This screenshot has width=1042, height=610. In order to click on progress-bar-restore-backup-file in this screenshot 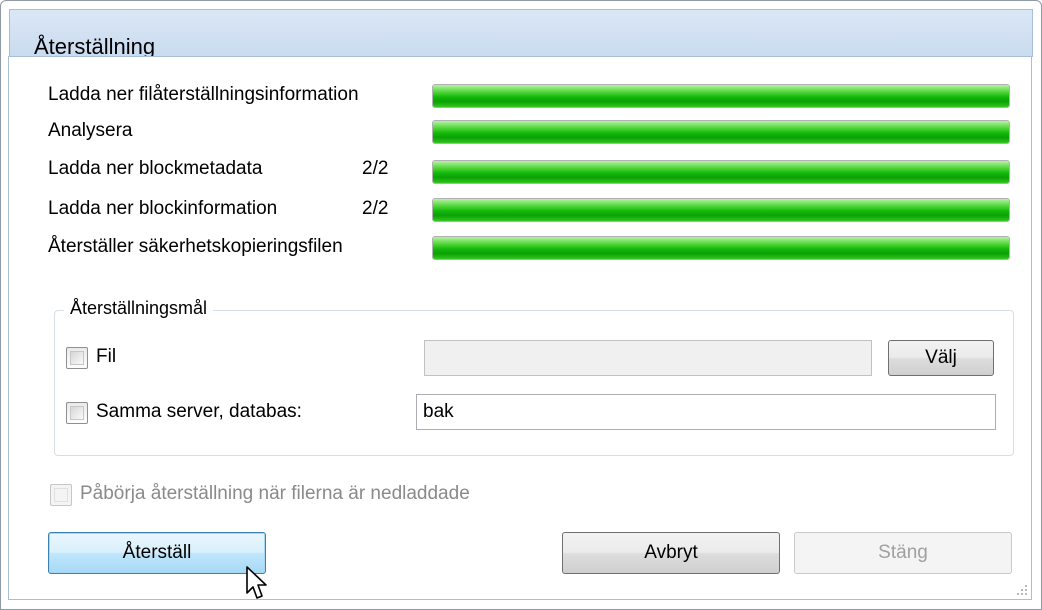, I will do `click(721, 248)`.